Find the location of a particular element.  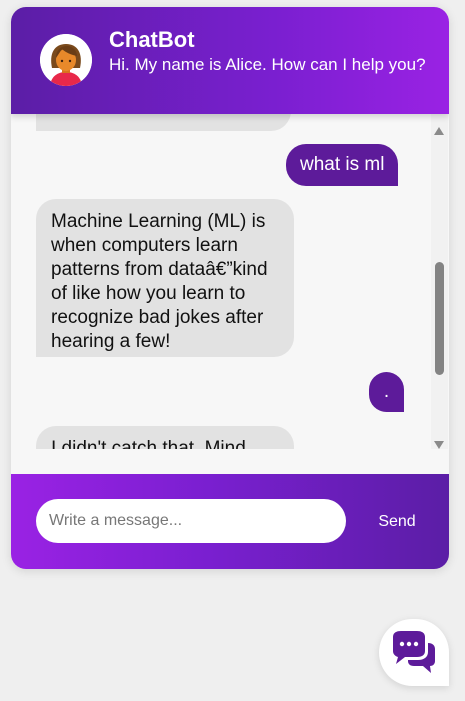

composer-bar: Send is located at coordinates (230, 521).